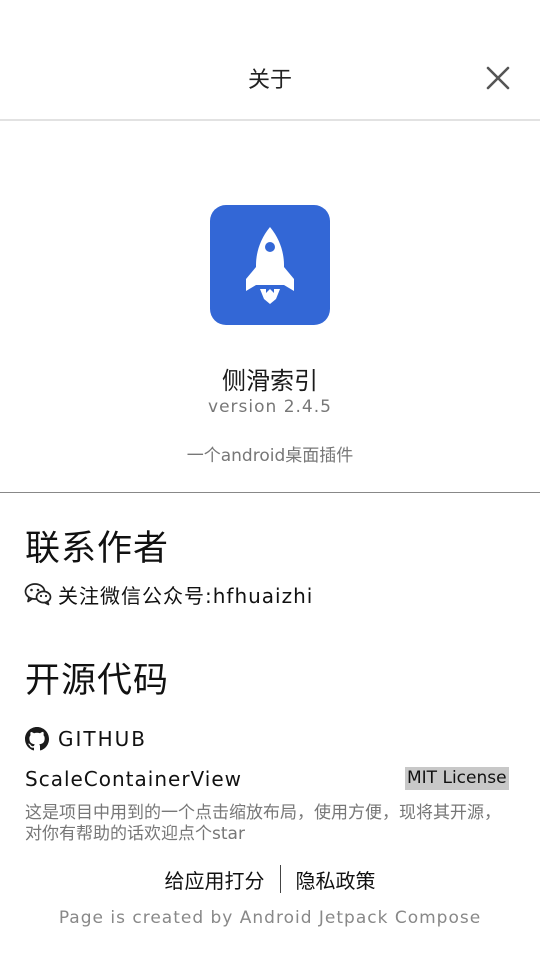 This screenshot has width=540, height=960. What do you see at coordinates (270, 381) in the screenshot?
I see `app-name: 侧滑索引` at bounding box center [270, 381].